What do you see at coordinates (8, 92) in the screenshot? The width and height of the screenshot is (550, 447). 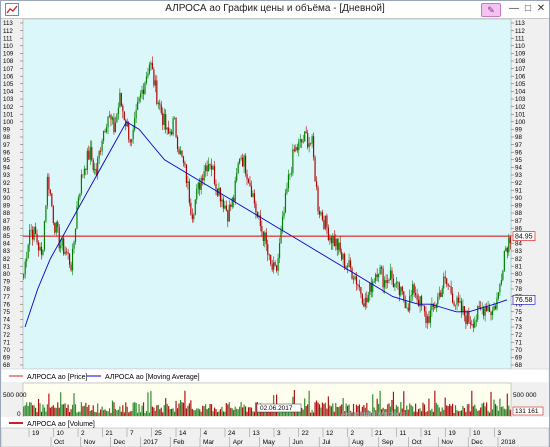 I see `price-tick-left: 104` at bounding box center [8, 92].